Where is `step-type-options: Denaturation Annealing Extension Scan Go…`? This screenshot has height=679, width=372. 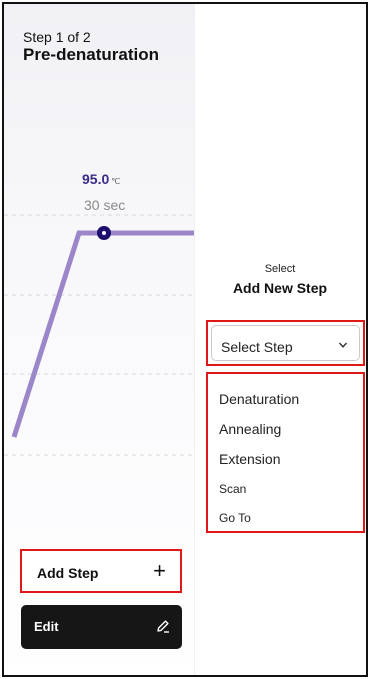
step-type-options: Denaturation Annealing Extension Scan Go… is located at coordinates (285, 452).